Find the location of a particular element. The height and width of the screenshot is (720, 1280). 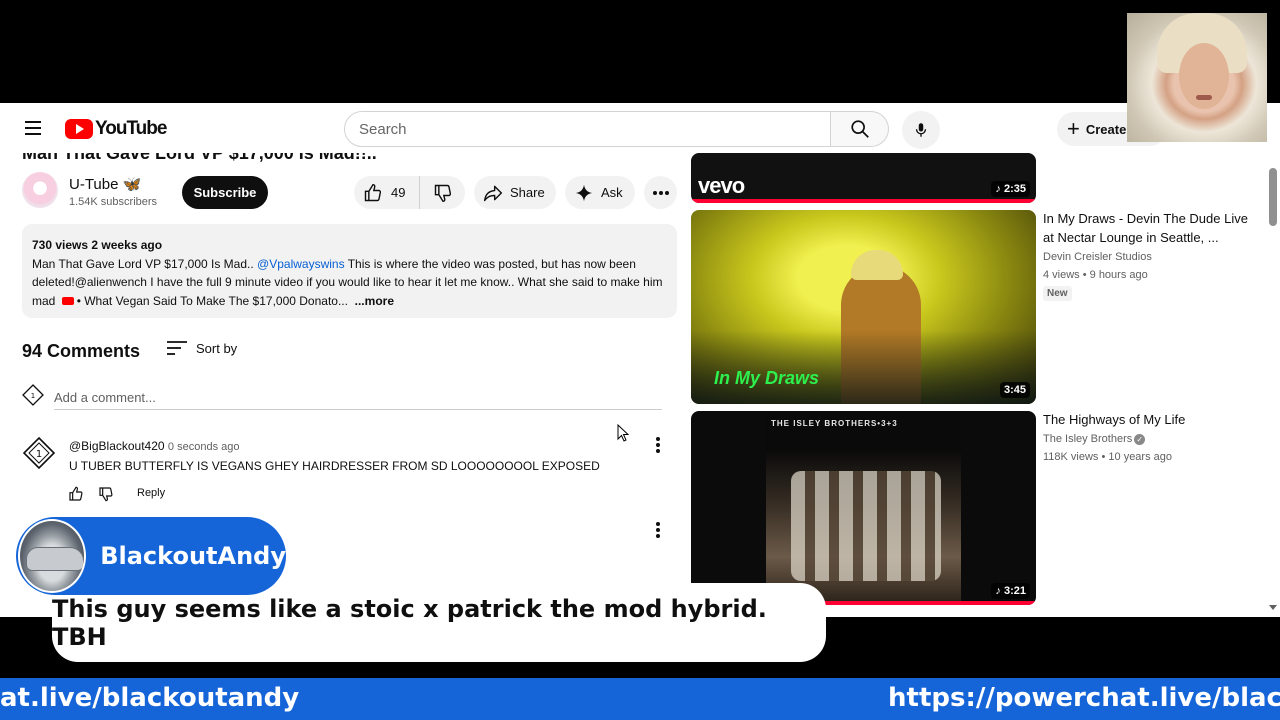

share-icon is located at coordinates (493, 193).